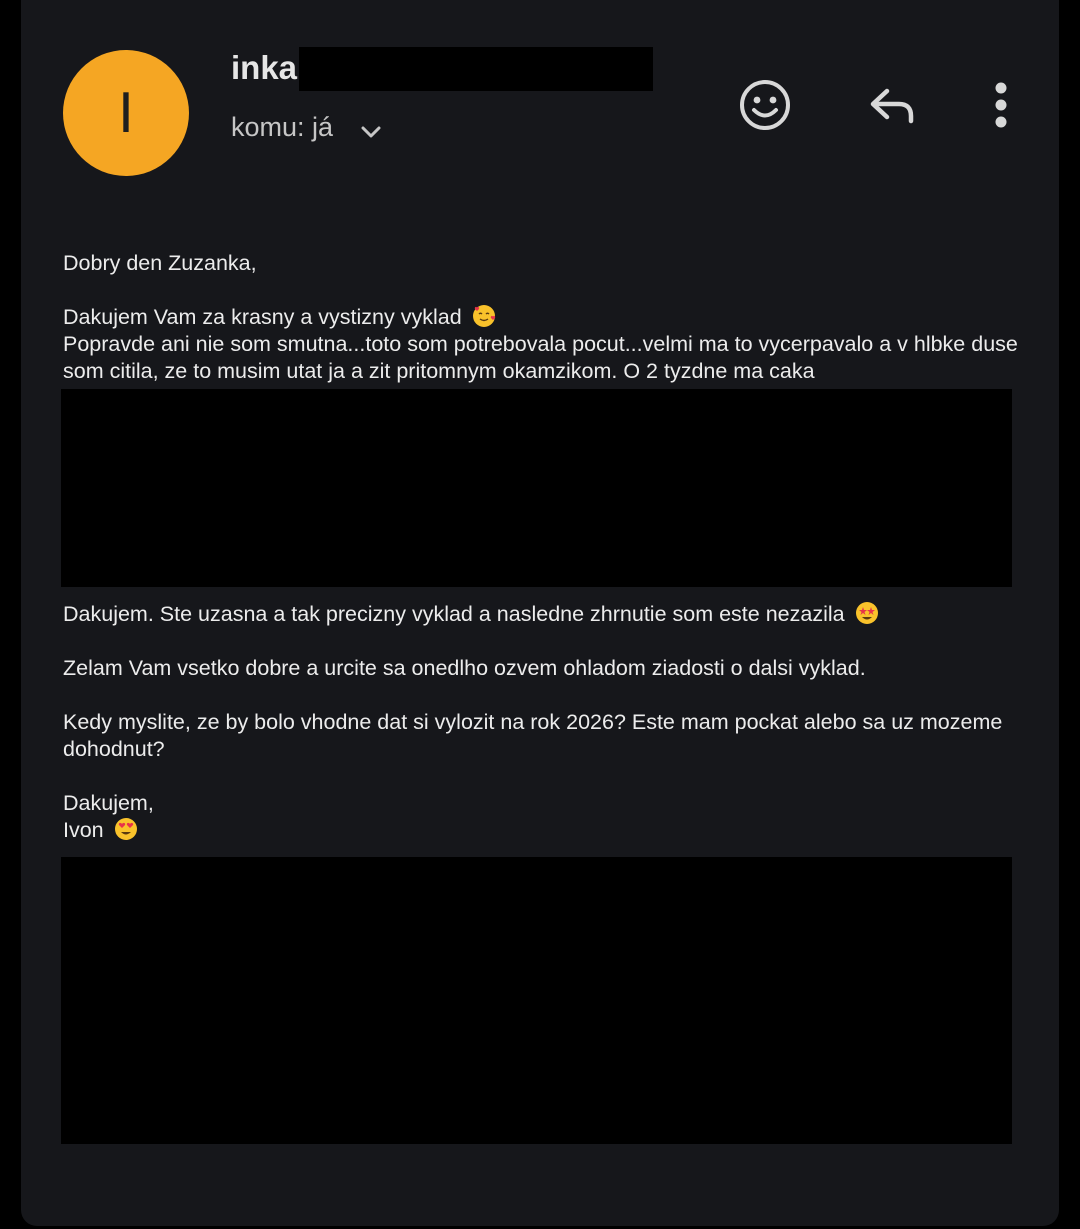  I want to click on smiling-face-with-hearts-icon, so click(483, 316).